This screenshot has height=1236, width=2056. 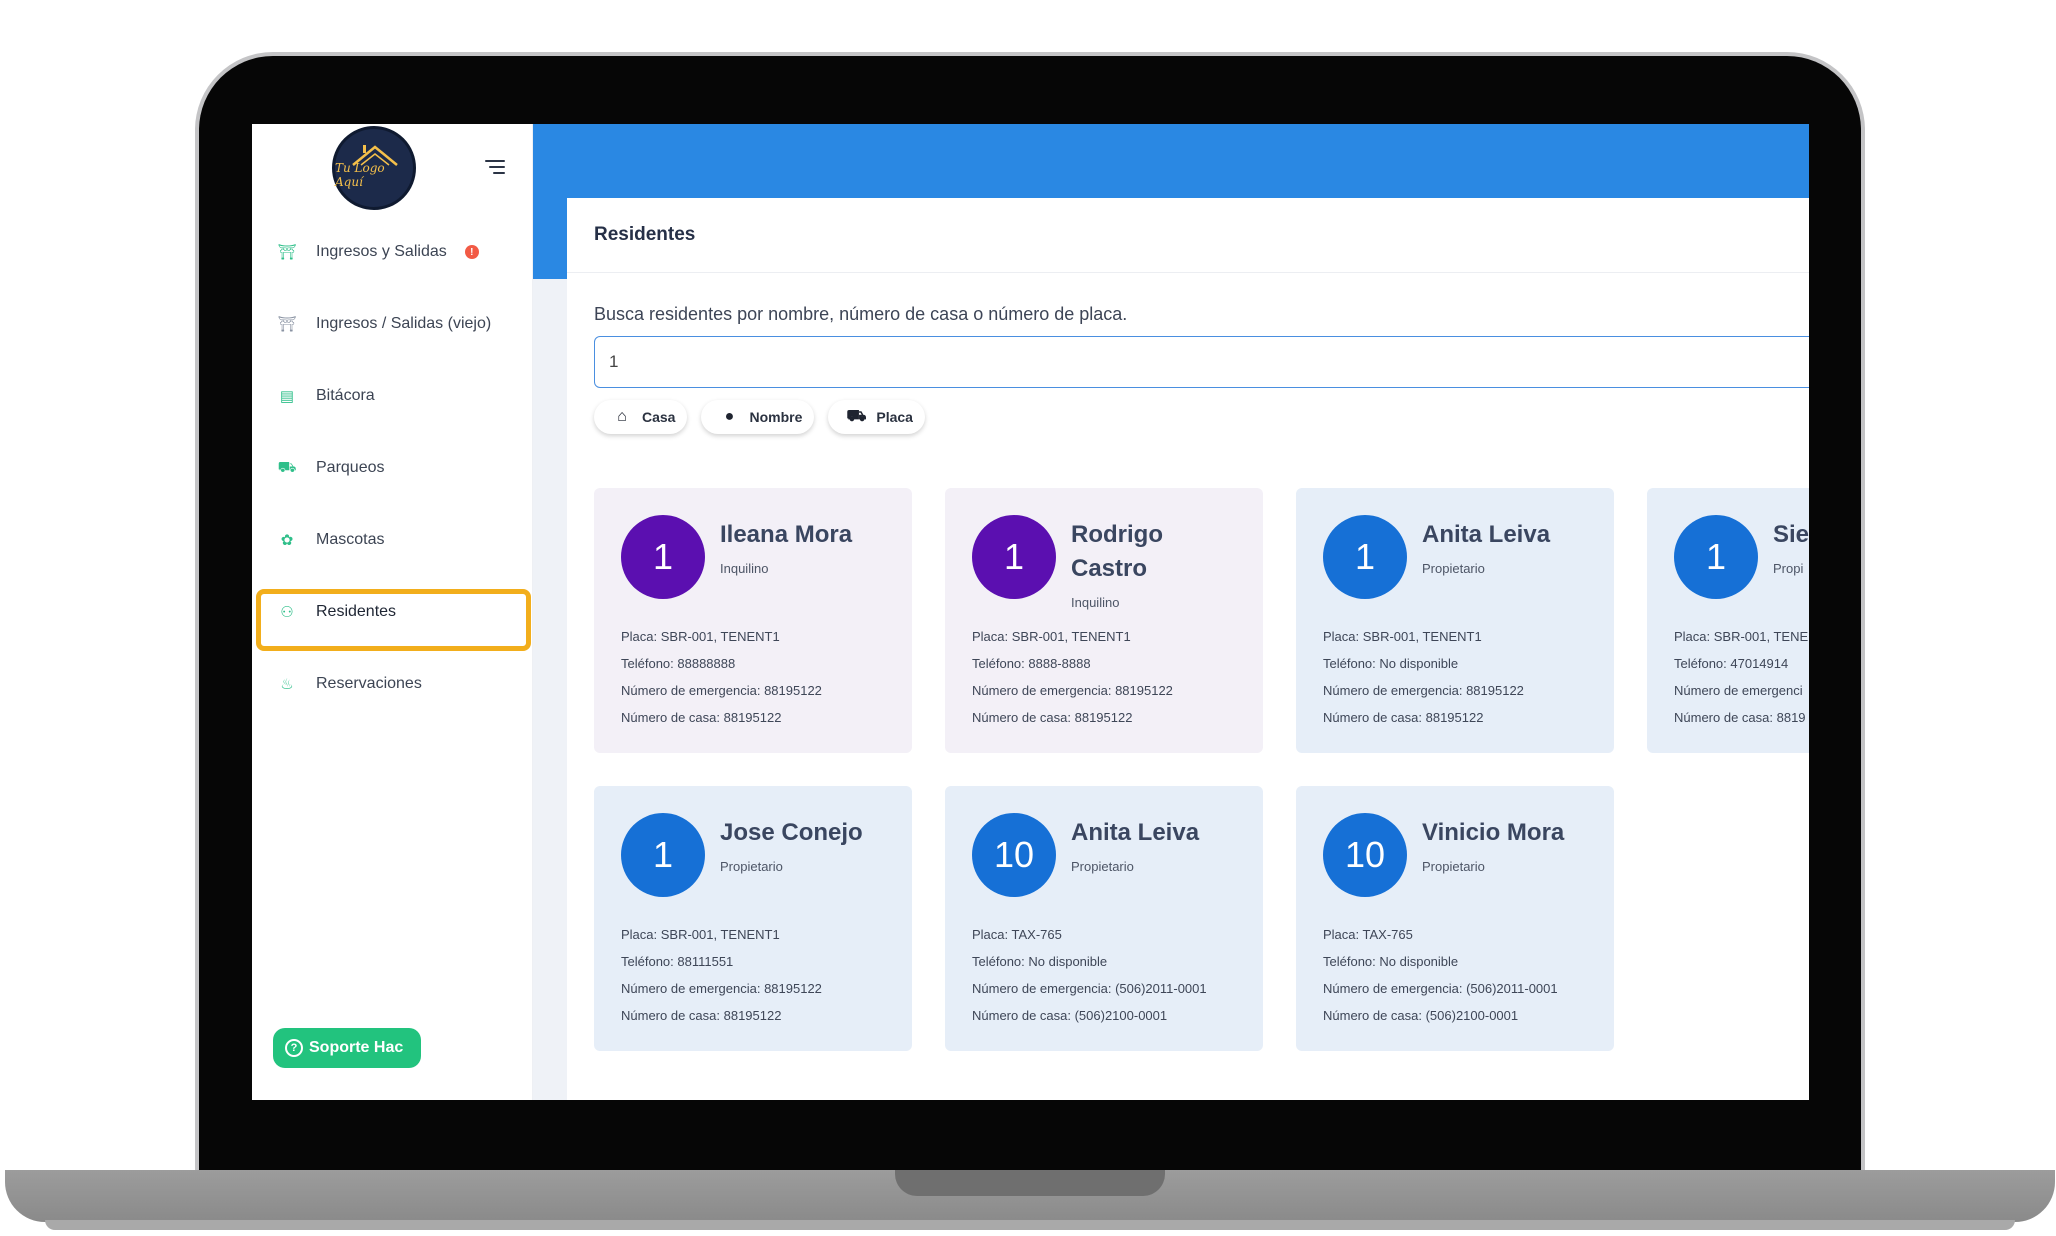 I want to click on resident-name-block: Rodrigo Castro Inquilino, so click(x=1126, y=565).